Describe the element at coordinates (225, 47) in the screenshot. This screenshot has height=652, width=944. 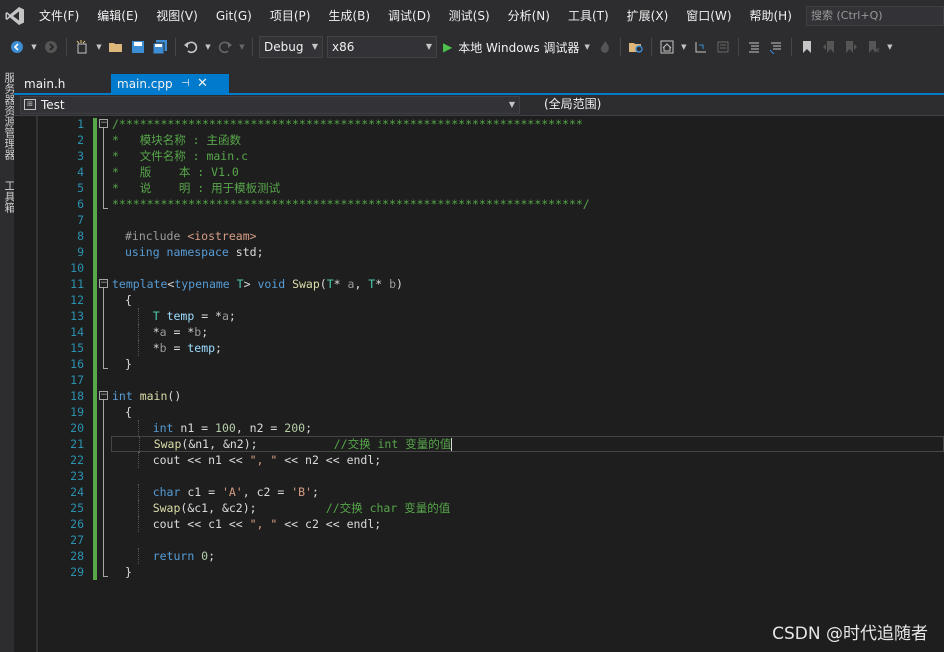
I see `redo-icon` at that location.